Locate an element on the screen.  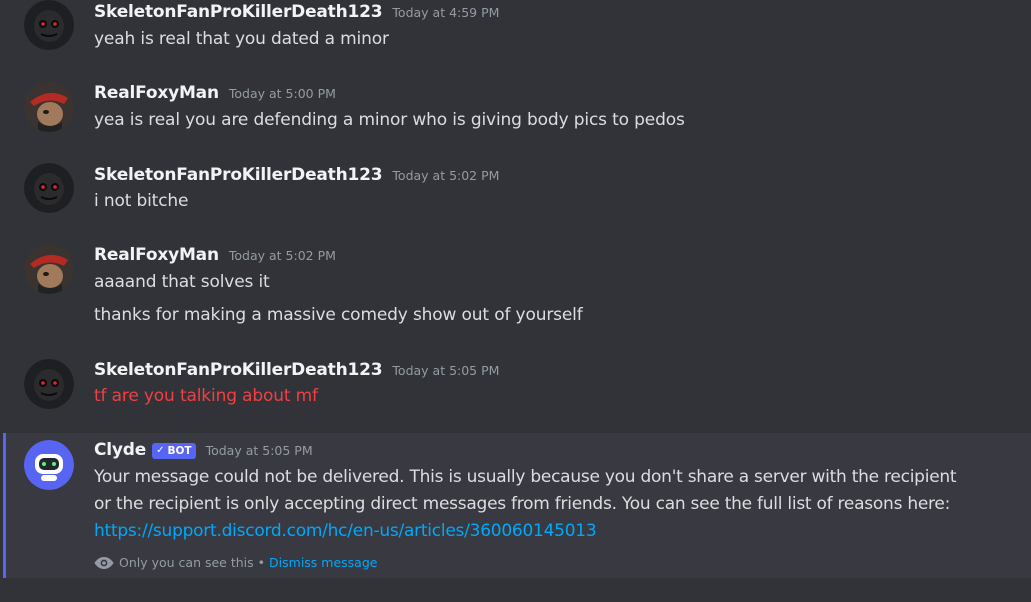
failed-message-text: tf are you talking about mf is located at coordinates (206, 396).